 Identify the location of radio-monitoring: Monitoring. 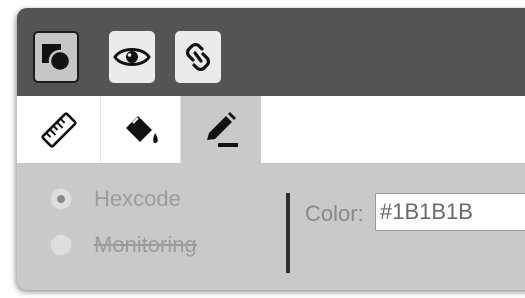
(123, 245).